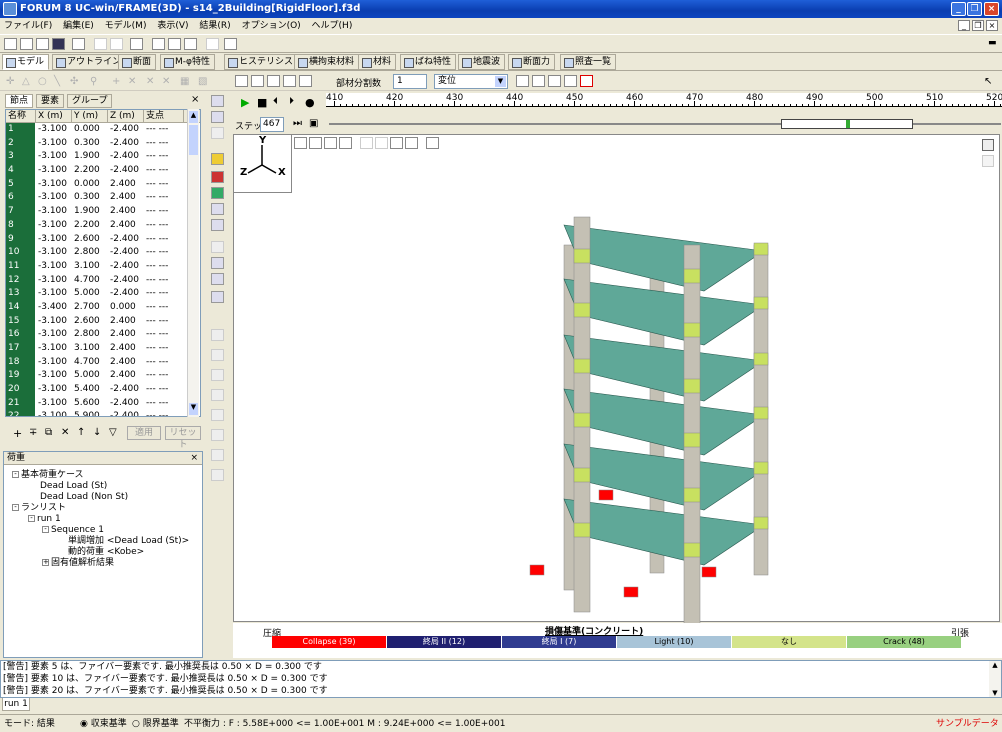 This screenshot has width=1002, height=732. I want to click on table-cell: 14, so click(21, 307).